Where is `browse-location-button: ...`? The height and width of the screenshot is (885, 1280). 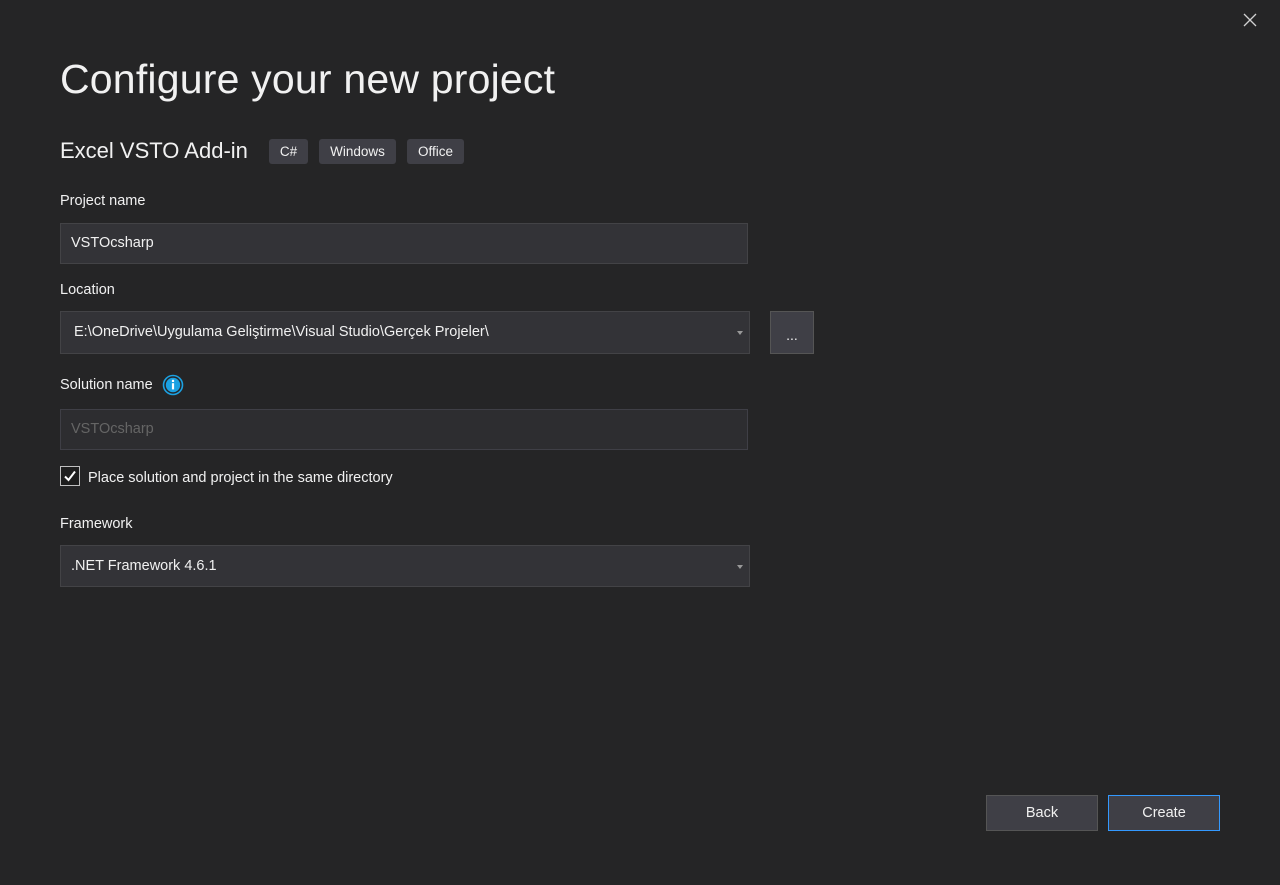 browse-location-button: ... is located at coordinates (792, 332).